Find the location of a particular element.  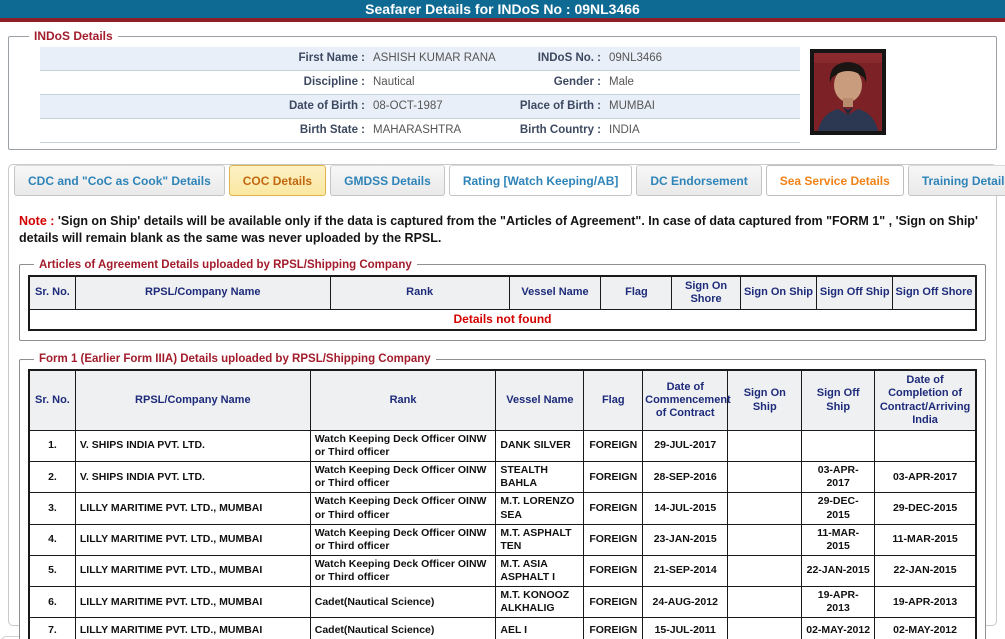

aoa-empty-message: Details not found is located at coordinates (502, 320).